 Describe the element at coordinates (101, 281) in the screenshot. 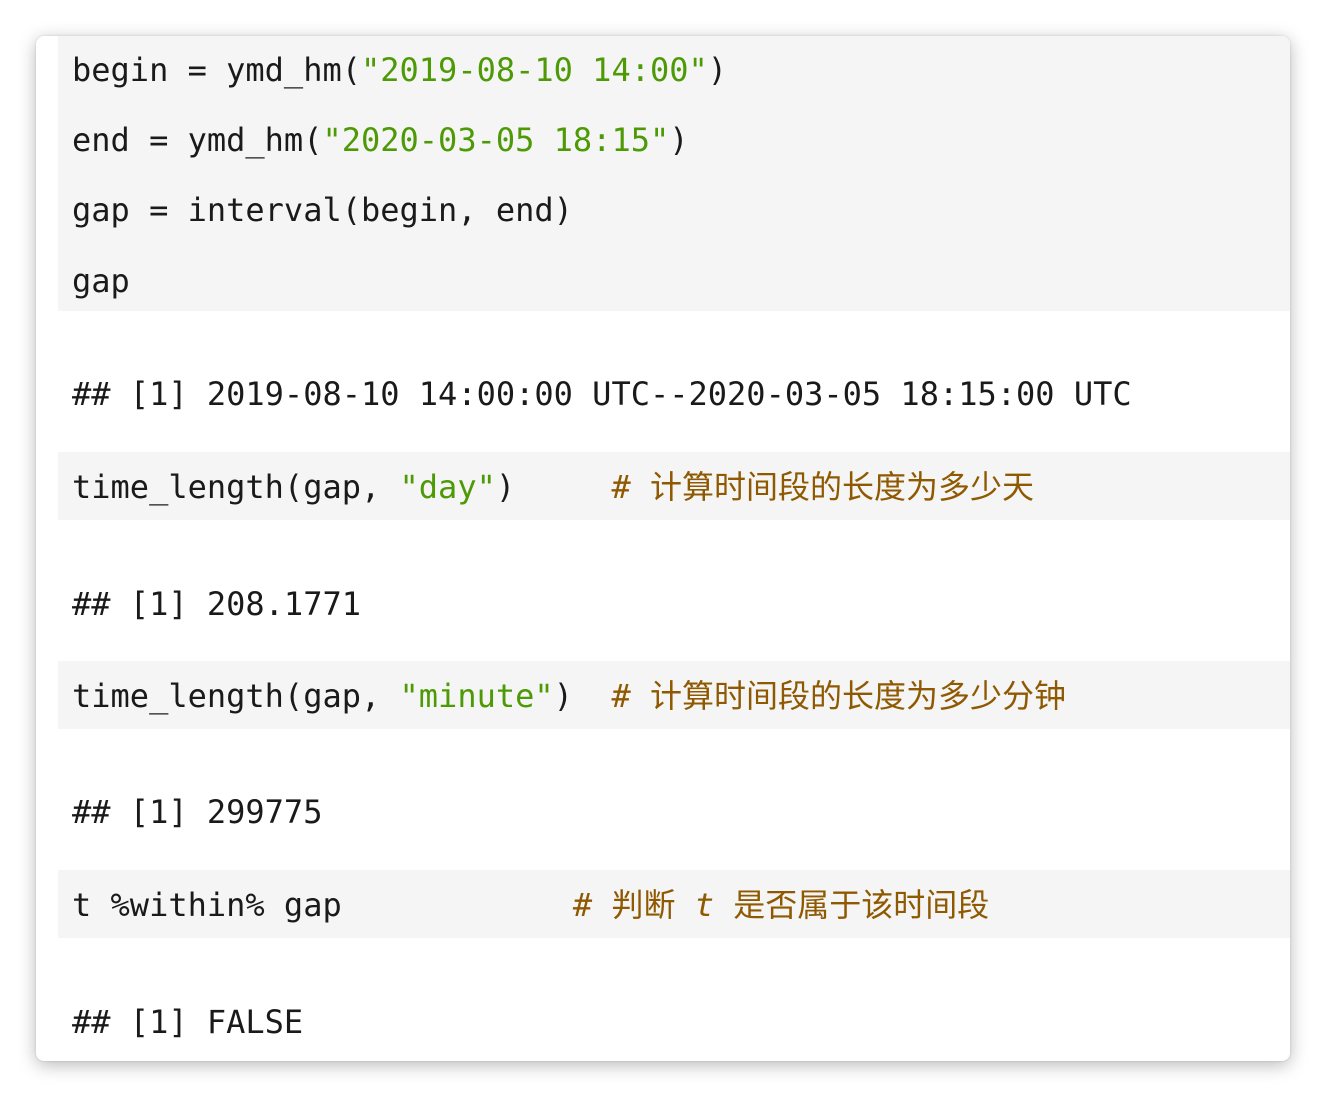

I see `code-line: gap` at that location.